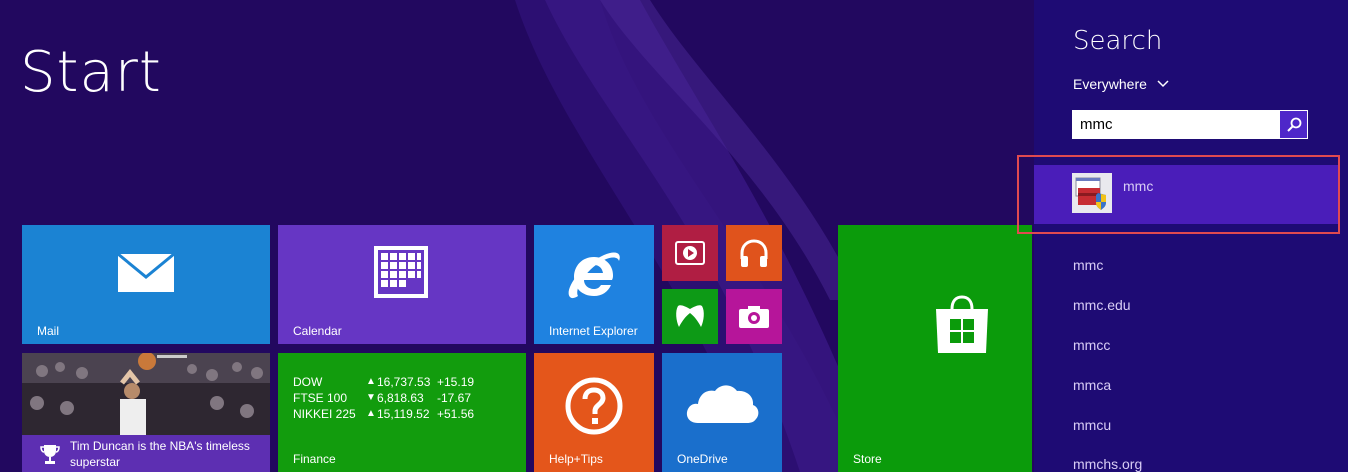 The image size is (1348, 472). I want to click on search-suggestion: mmcu, so click(1092, 425).